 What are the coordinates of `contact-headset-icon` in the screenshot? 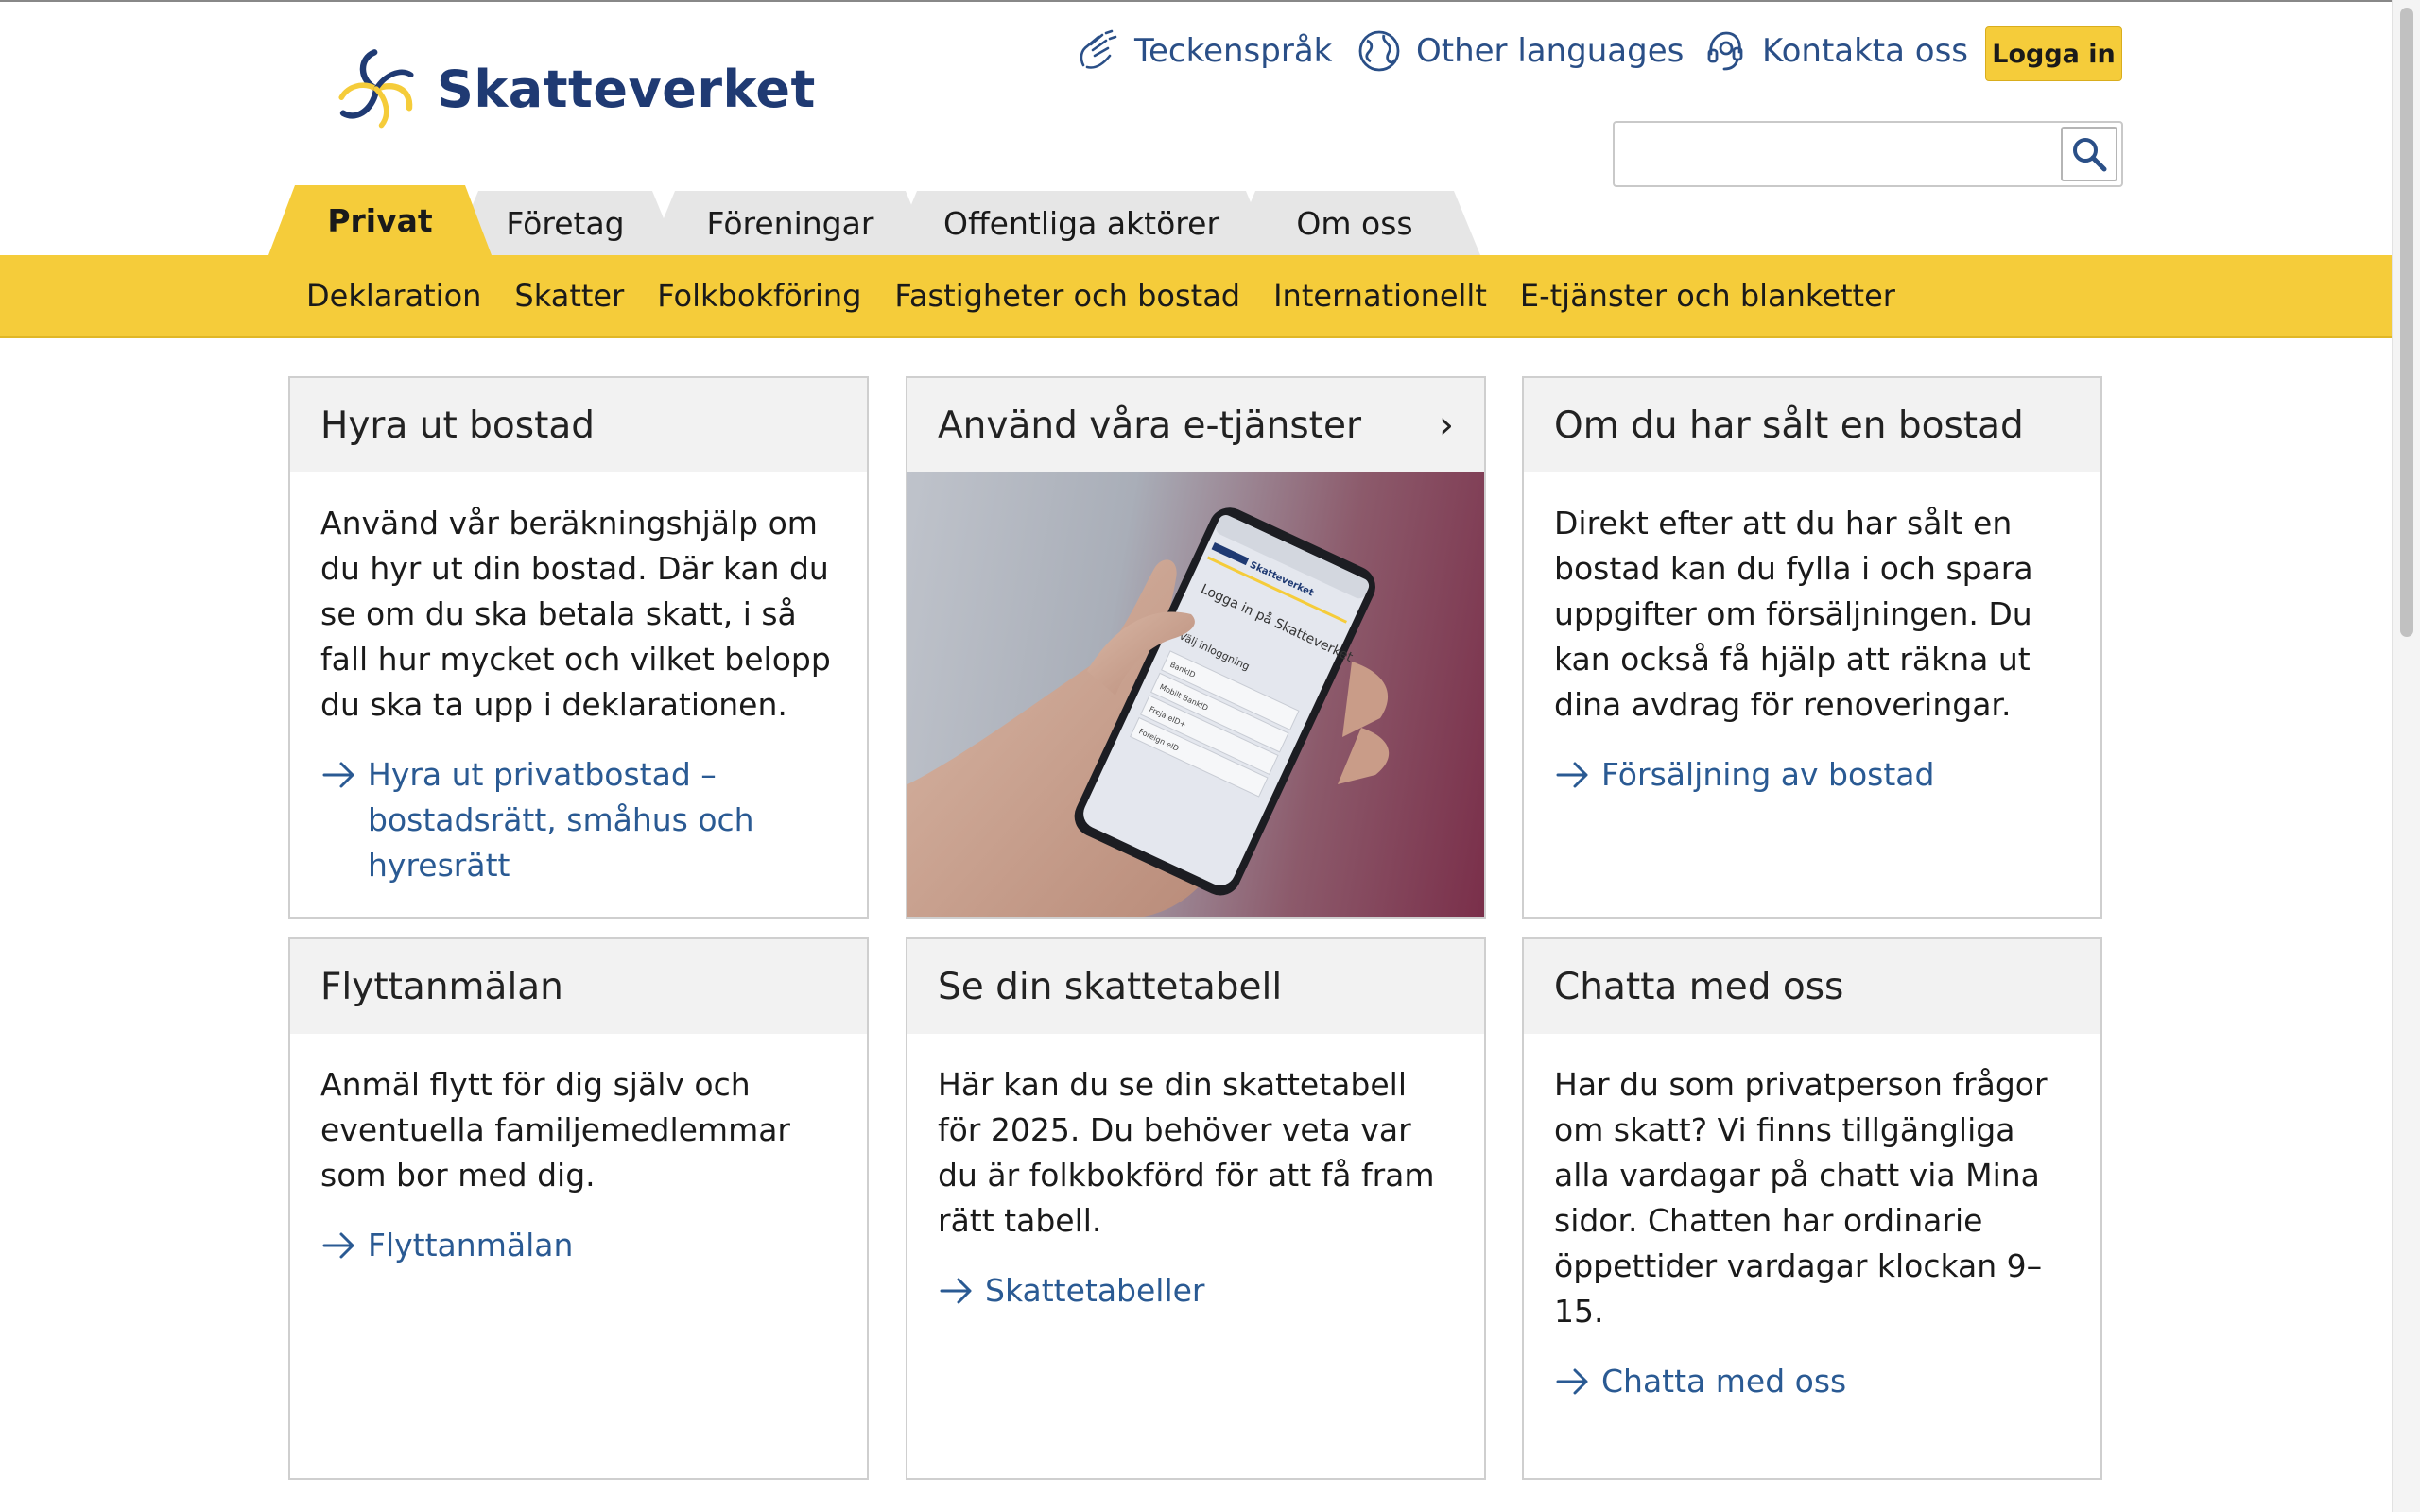 It's located at (1725, 51).